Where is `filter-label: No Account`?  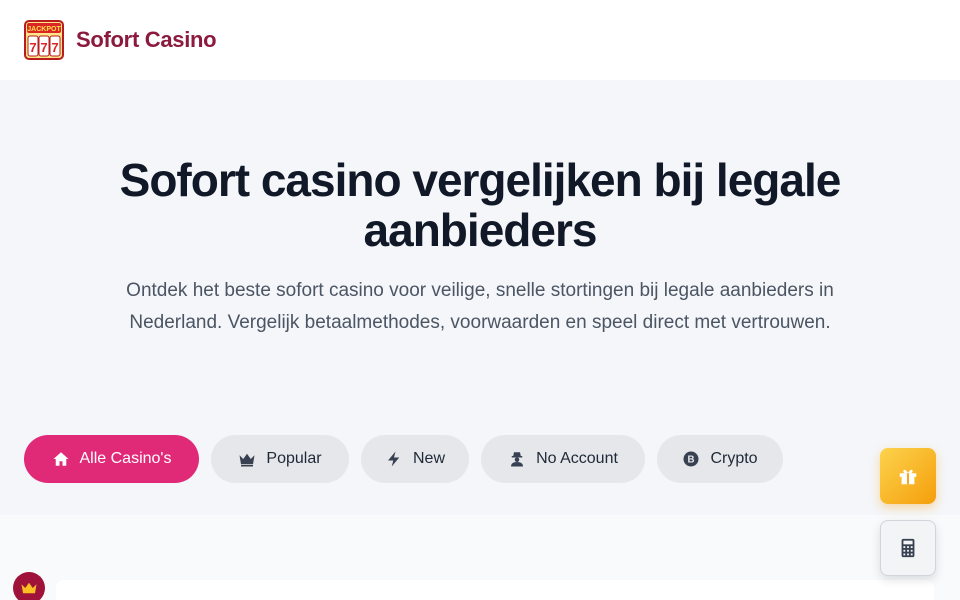 filter-label: No Account is located at coordinates (577, 458).